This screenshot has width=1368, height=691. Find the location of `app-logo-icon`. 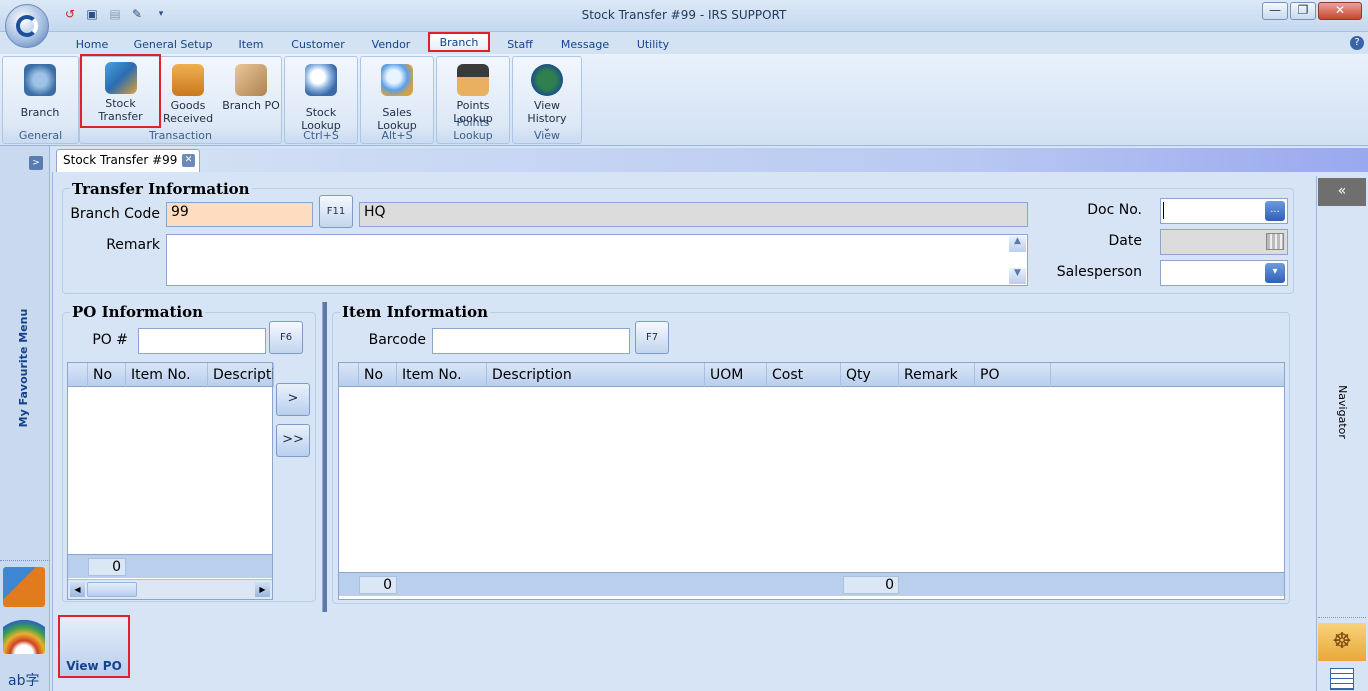

app-logo-icon is located at coordinates (27, 26).